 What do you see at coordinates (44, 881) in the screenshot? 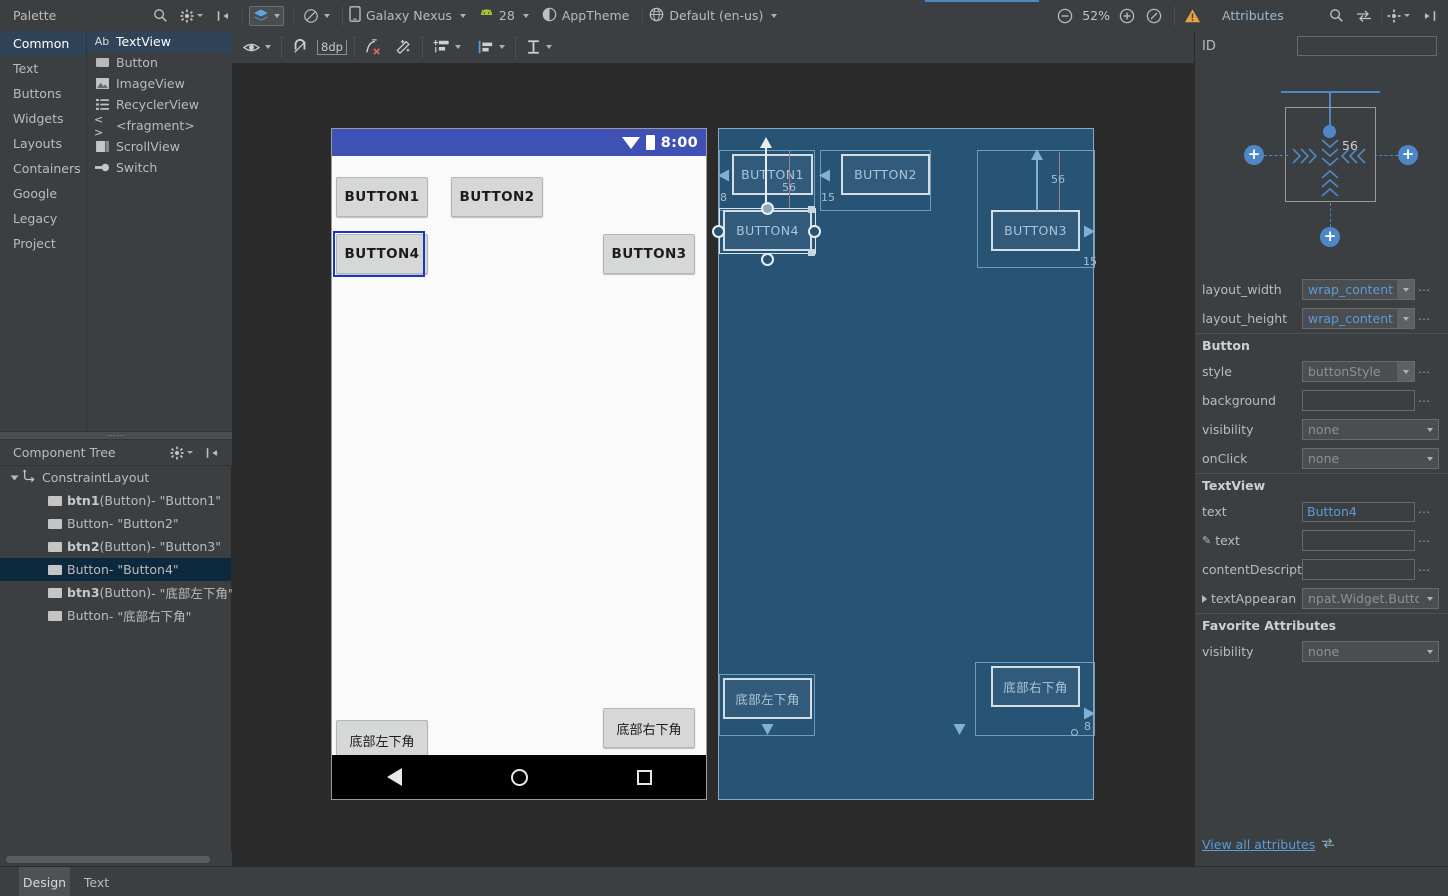
I see `tab-design: Design` at bounding box center [44, 881].